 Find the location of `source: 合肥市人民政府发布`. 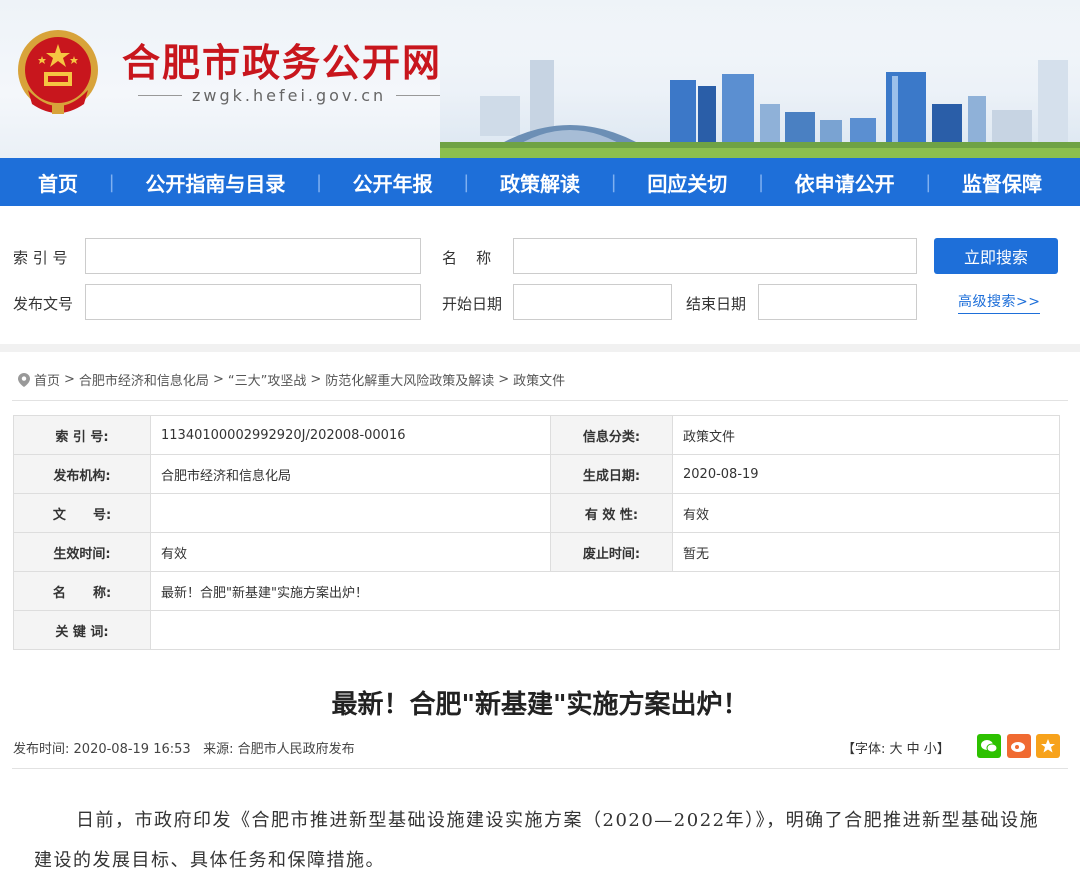

source: 合肥市人民政府发布 is located at coordinates (296, 749).